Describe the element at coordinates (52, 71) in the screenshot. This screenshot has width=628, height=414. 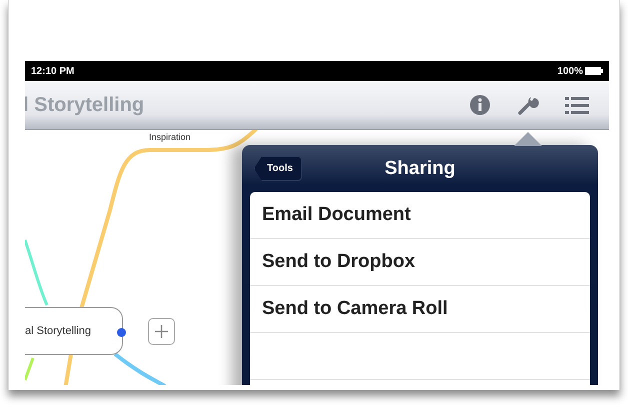
I see `status-time: 12:10 PM` at that location.